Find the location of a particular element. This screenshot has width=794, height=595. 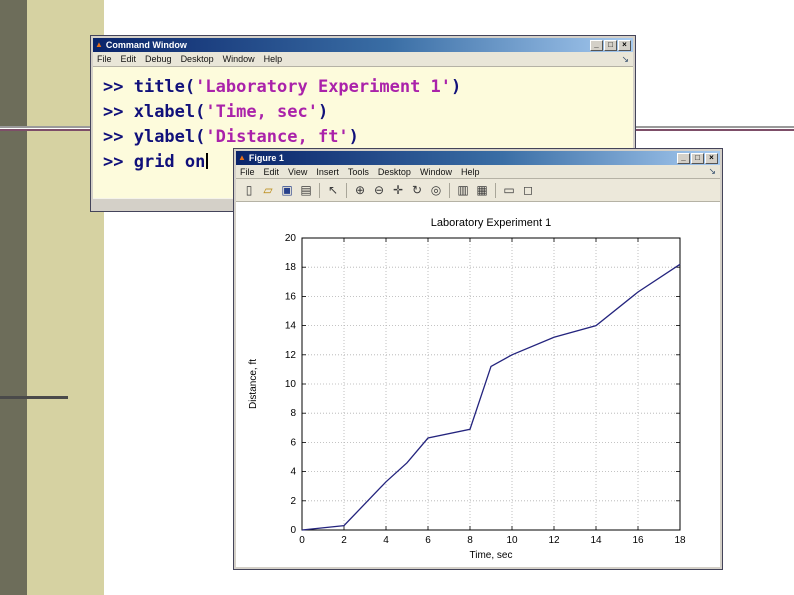

figure-toolbar: ▯ ▱ ▣ ▤ ↖ ⊕ ⊖ ✛ ↻ ◎ ▥ ▦ ▭ ◻ is located at coordinates (478, 190).